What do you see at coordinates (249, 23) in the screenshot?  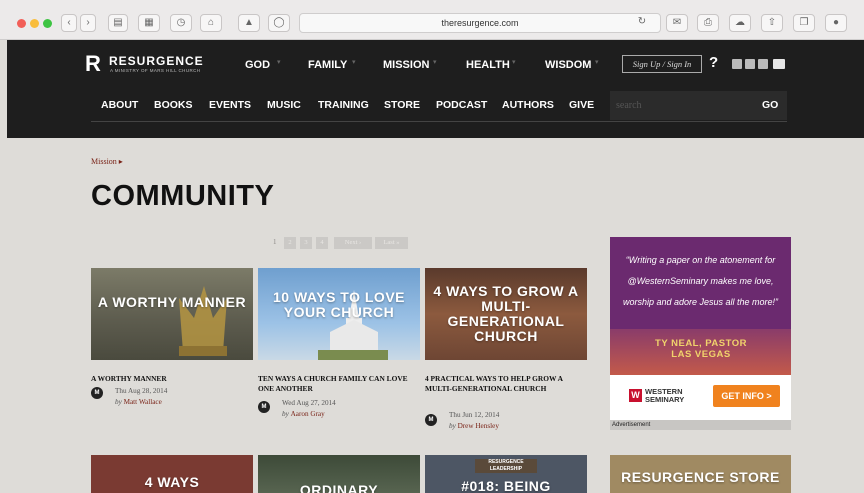 I see `pin-icon: ▲` at bounding box center [249, 23].